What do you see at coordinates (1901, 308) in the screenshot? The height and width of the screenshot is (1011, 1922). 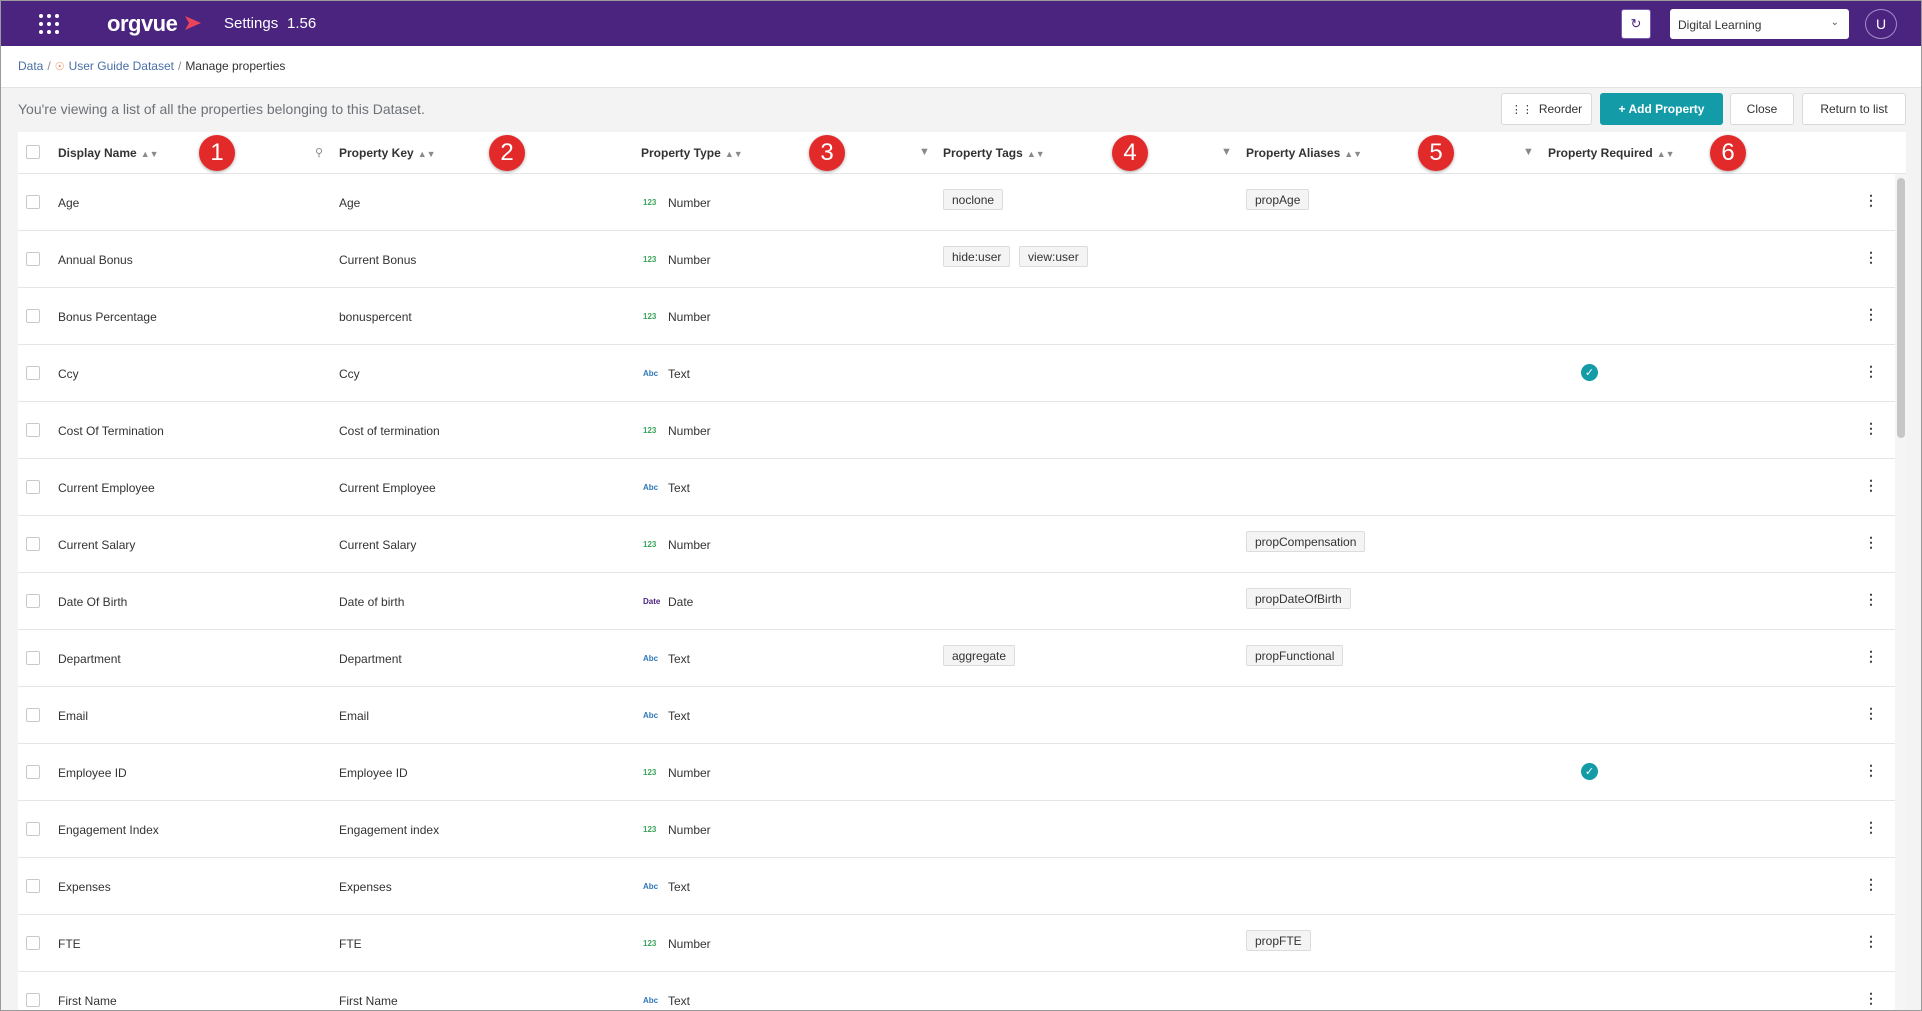 I see `scrollbar-thumb` at bounding box center [1901, 308].